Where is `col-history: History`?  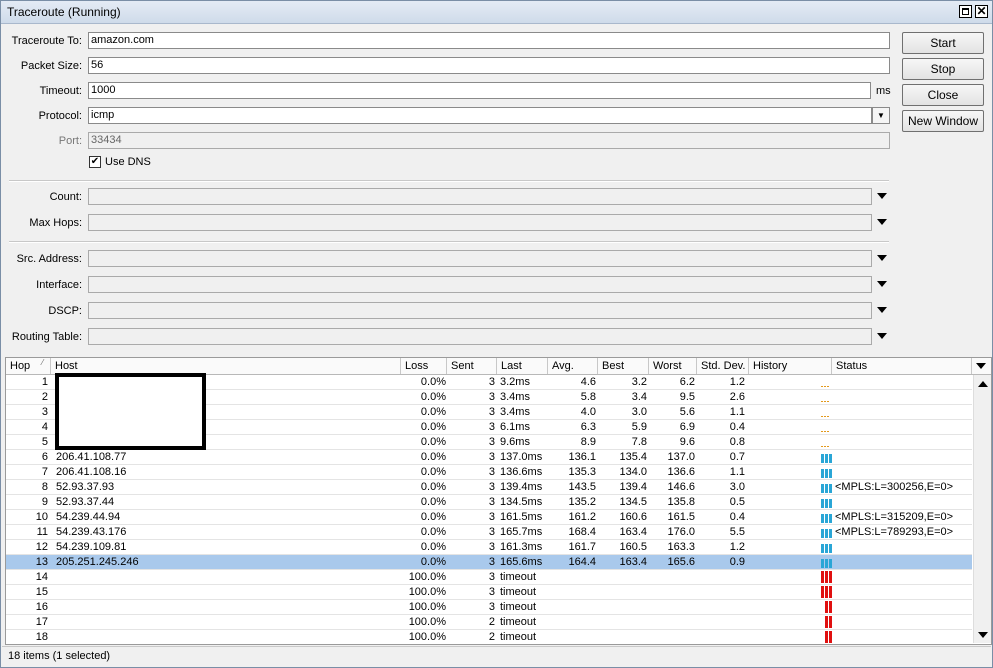
col-history: History is located at coordinates (790, 366).